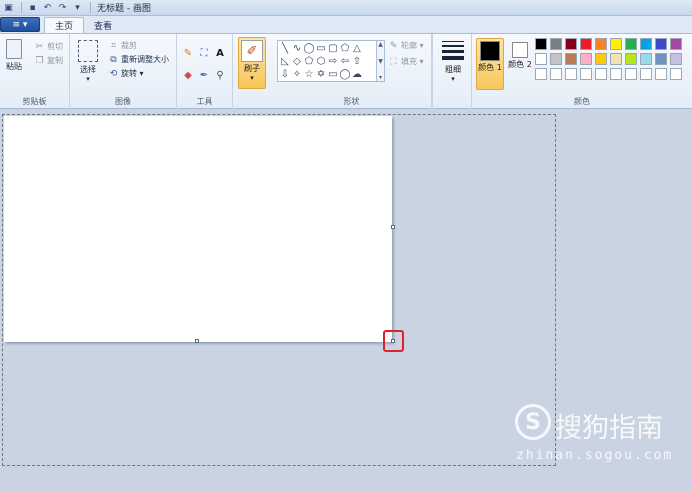  What do you see at coordinates (113, 73) in the screenshot?
I see `rotate-icon: ⟲` at bounding box center [113, 73].